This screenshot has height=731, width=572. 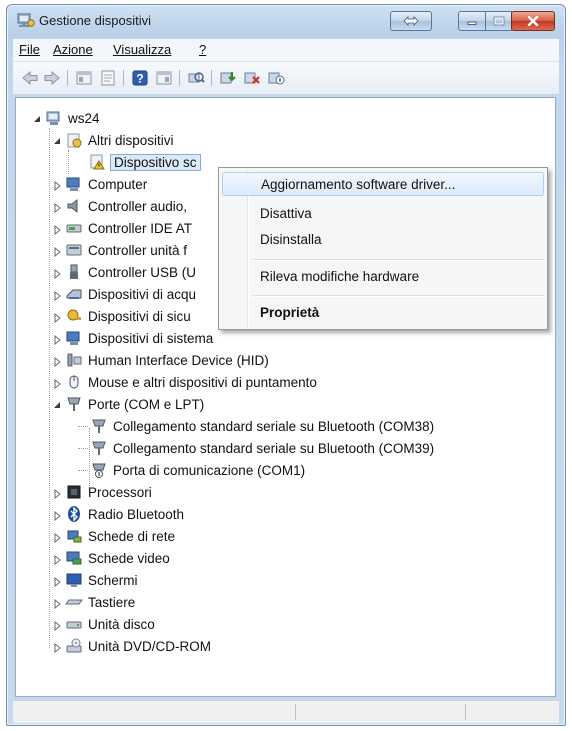 What do you see at coordinates (73, 338) in the screenshot?
I see `system-devices-icon` at bounding box center [73, 338].